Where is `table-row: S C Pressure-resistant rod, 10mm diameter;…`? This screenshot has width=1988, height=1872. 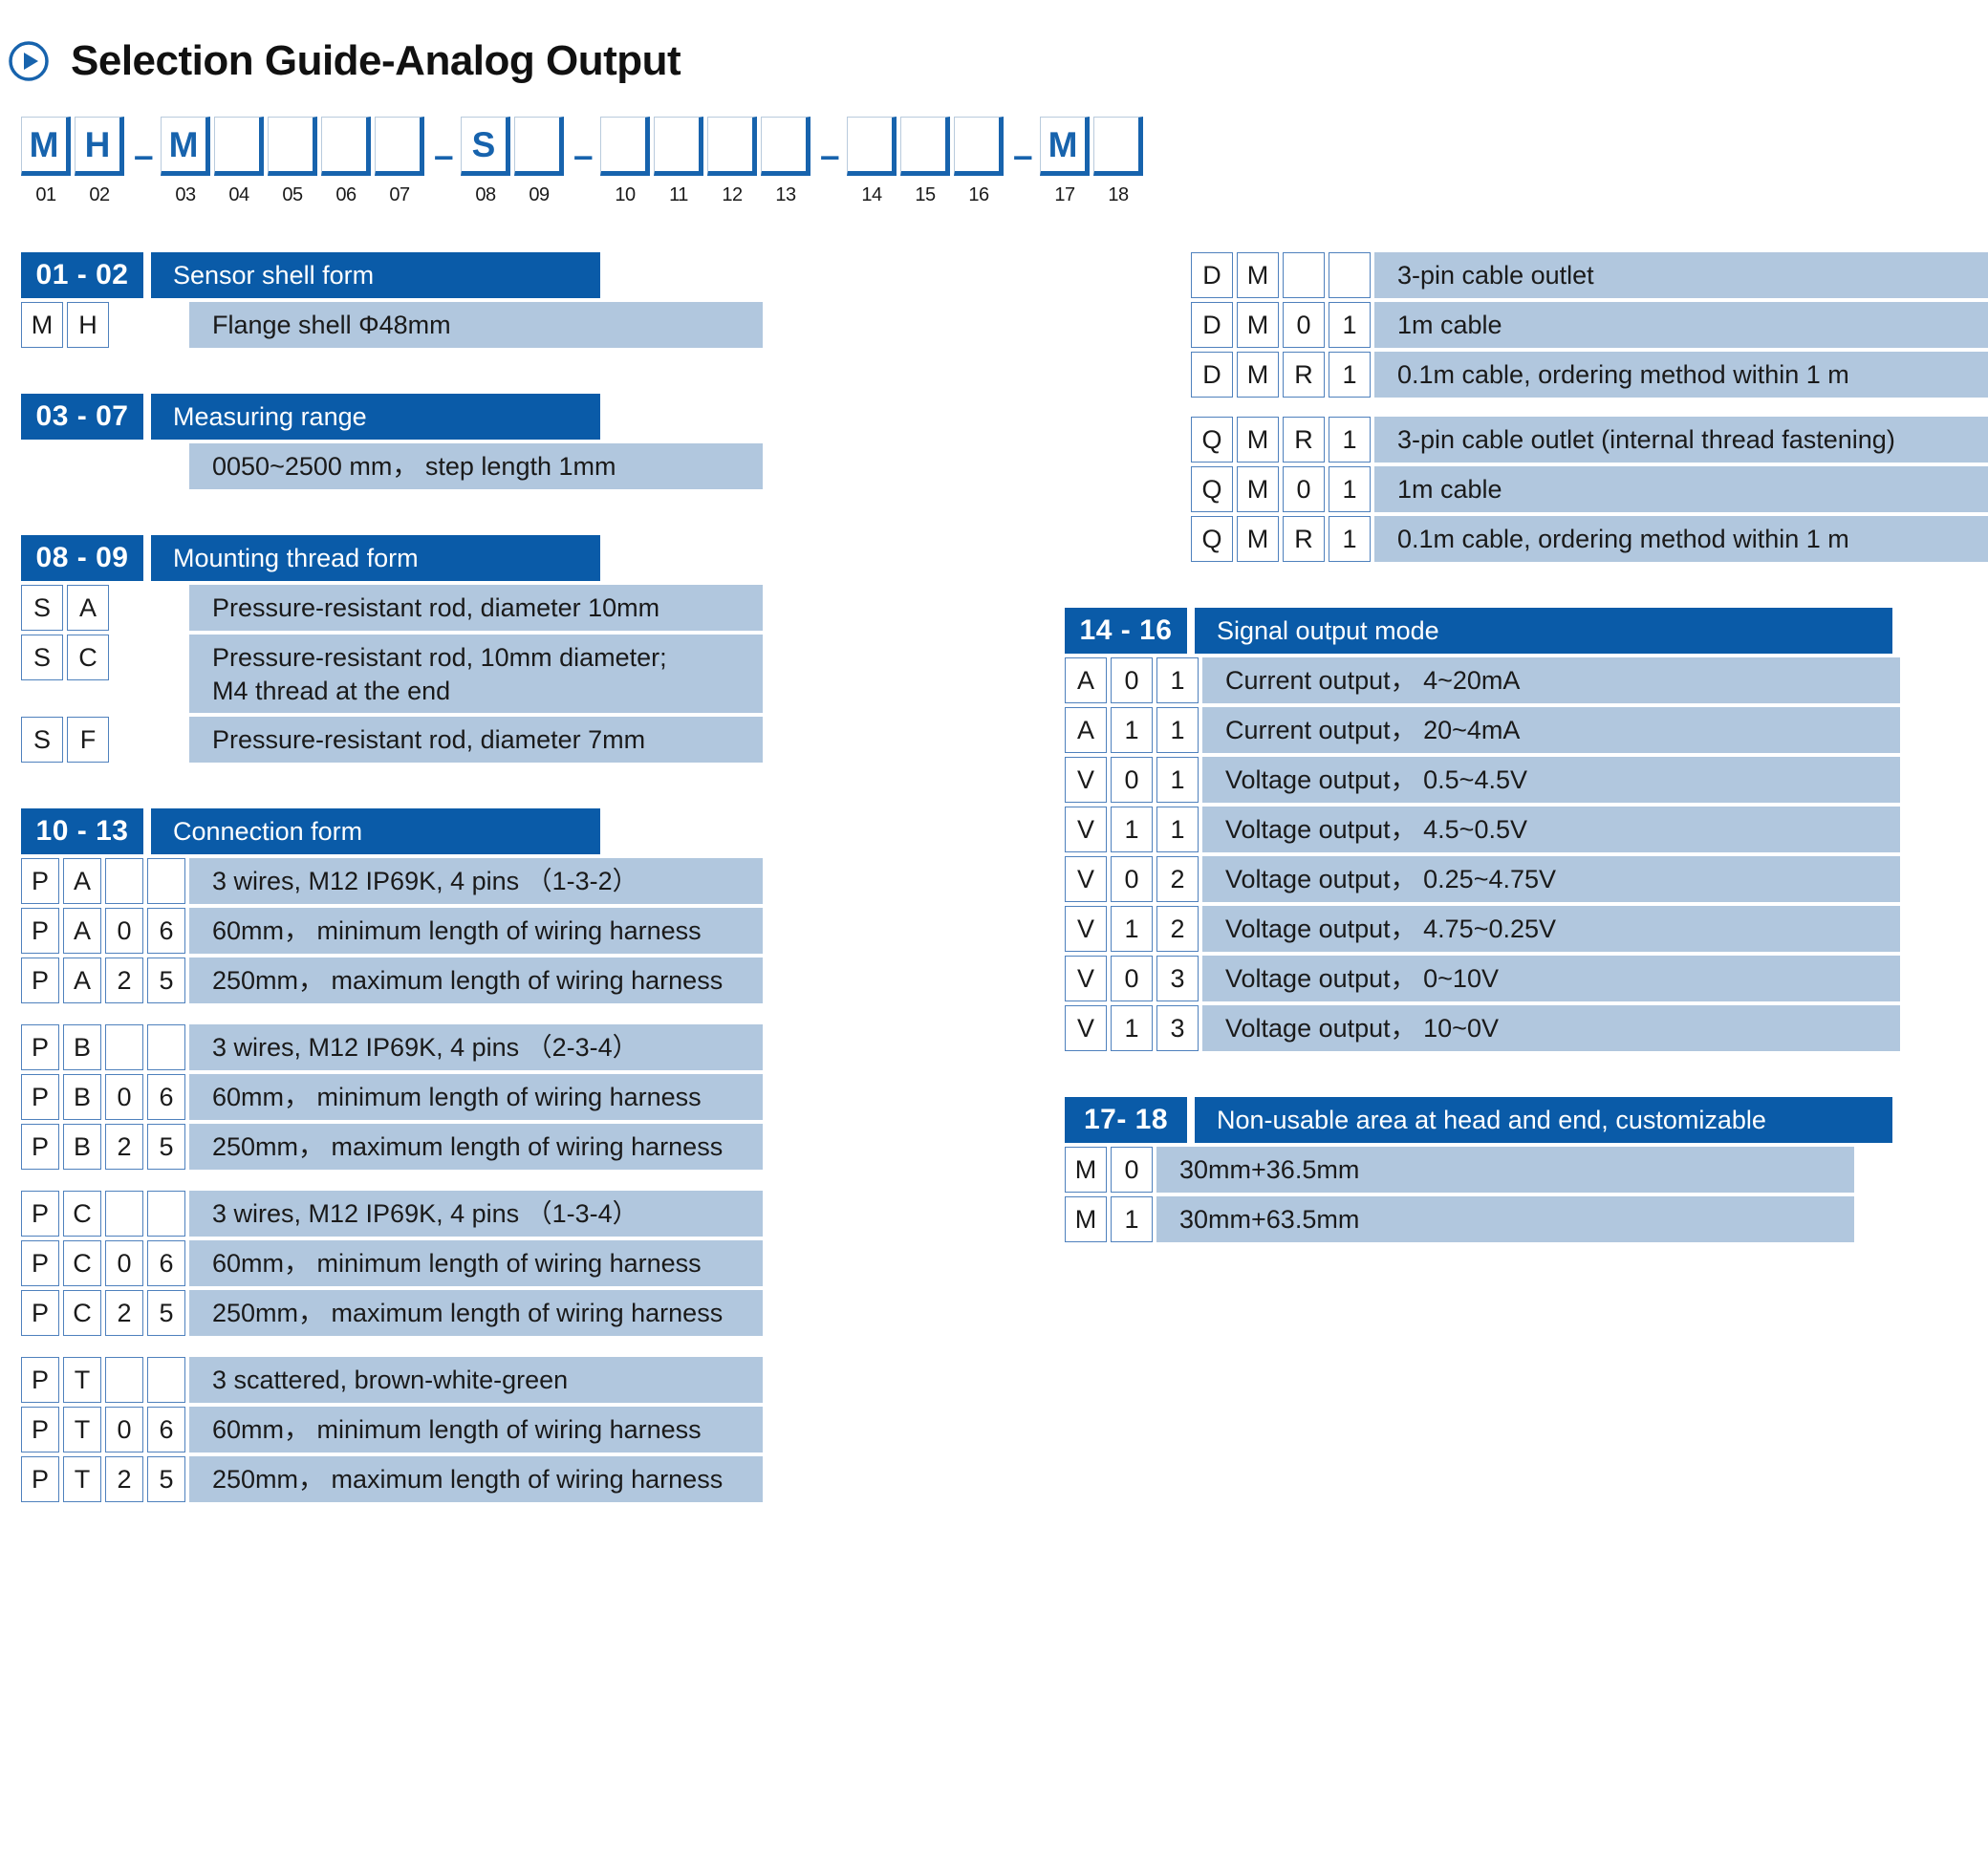
table-row: S C Pressure-resistant rod, 10mm diameter;… is located at coordinates (504, 674).